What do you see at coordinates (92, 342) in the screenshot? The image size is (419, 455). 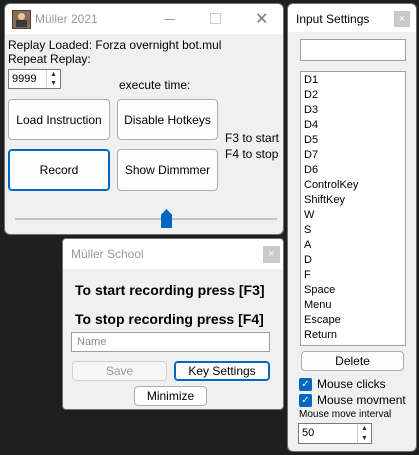 I see `name-input-placeholder: Name` at bounding box center [92, 342].